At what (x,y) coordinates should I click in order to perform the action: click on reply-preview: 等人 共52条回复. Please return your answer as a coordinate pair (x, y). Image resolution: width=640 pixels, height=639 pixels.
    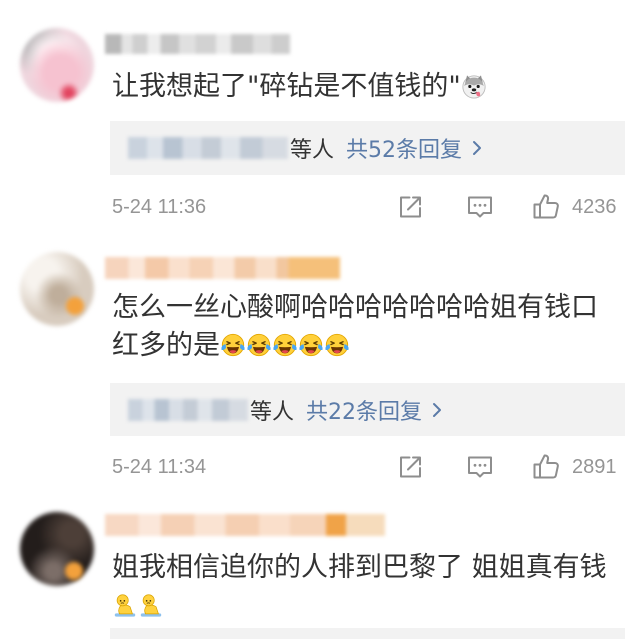
    Looking at the image, I should click on (367, 148).